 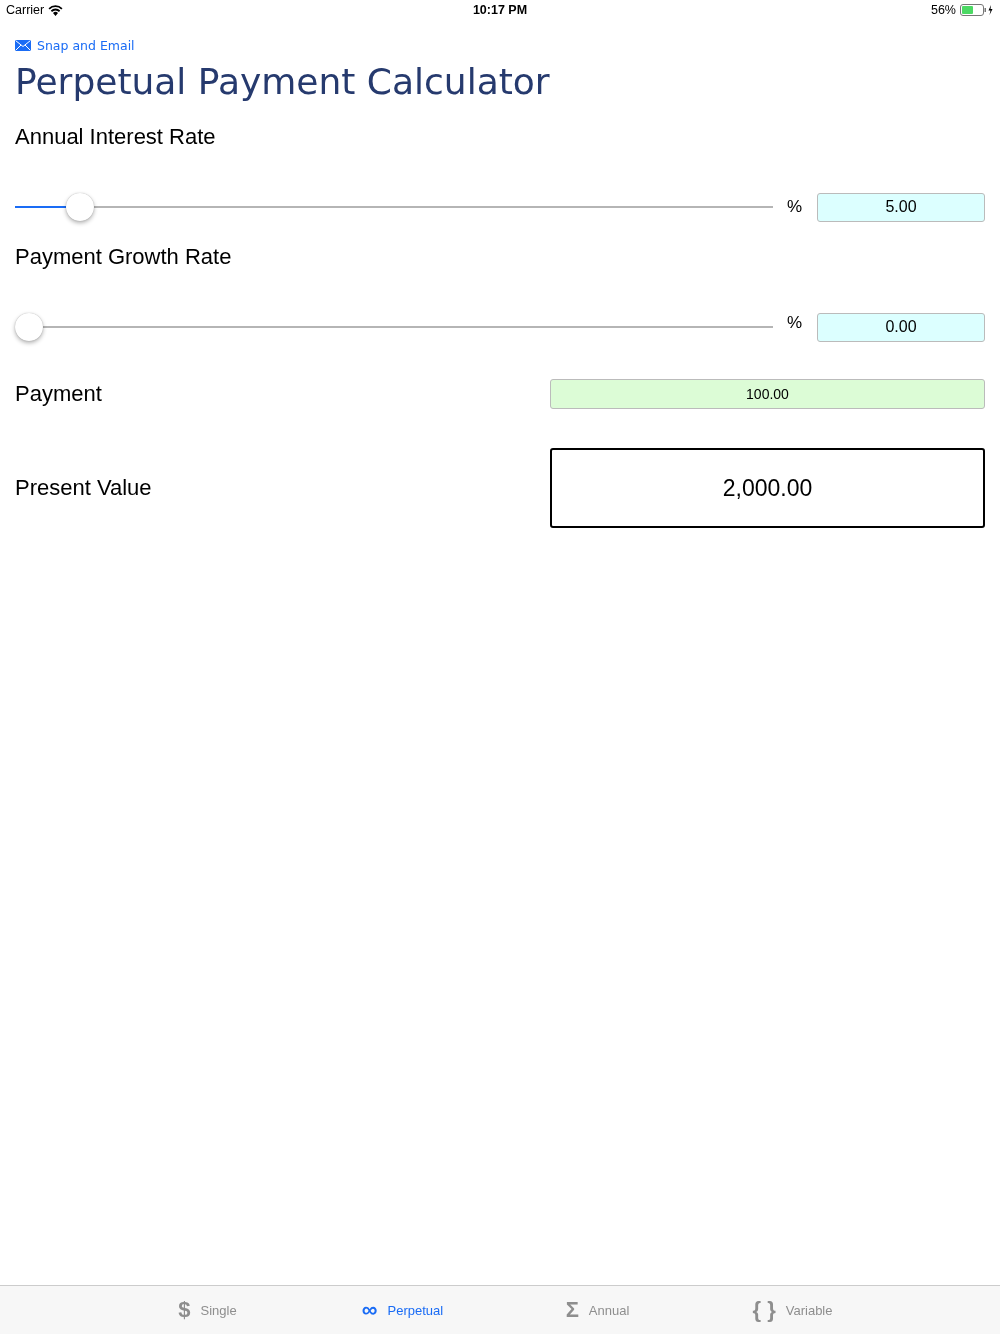 I want to click on tab-icon: ∞, so click(x=369, y=1310).